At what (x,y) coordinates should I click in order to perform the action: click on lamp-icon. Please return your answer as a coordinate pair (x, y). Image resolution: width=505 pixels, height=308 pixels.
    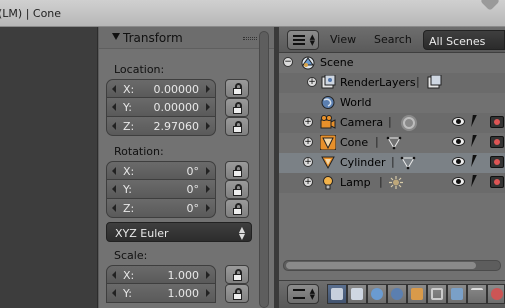
    Looking at the image, I should click on (328, 183).